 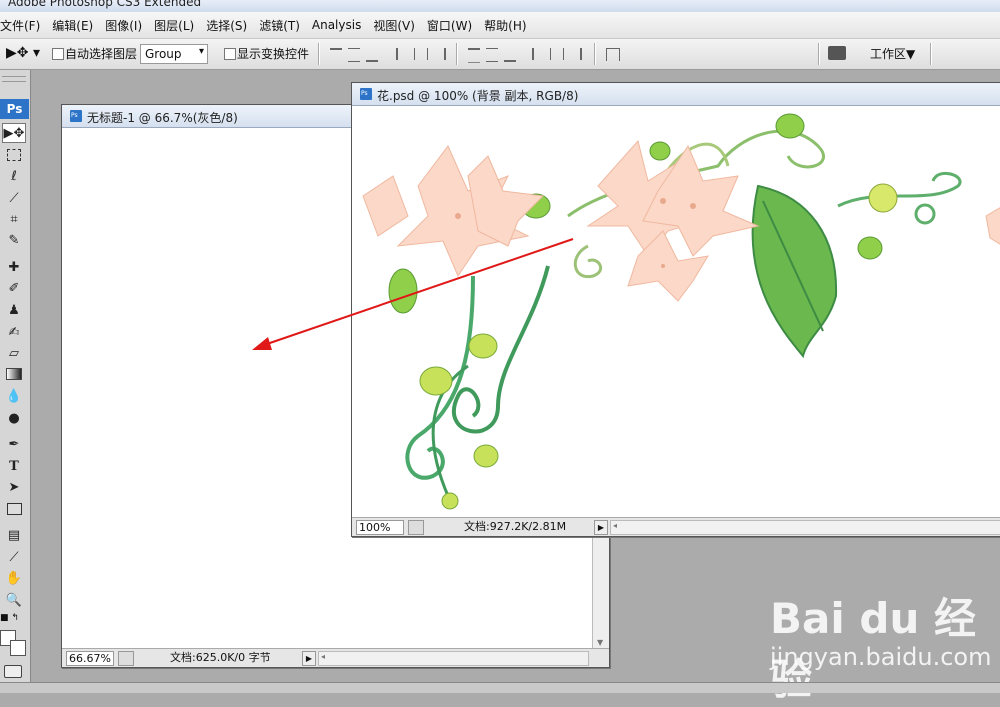 I want to click on baidu-watermark: Bai du 经验 jingyan.baidu.com, so click(x=885, y=644).